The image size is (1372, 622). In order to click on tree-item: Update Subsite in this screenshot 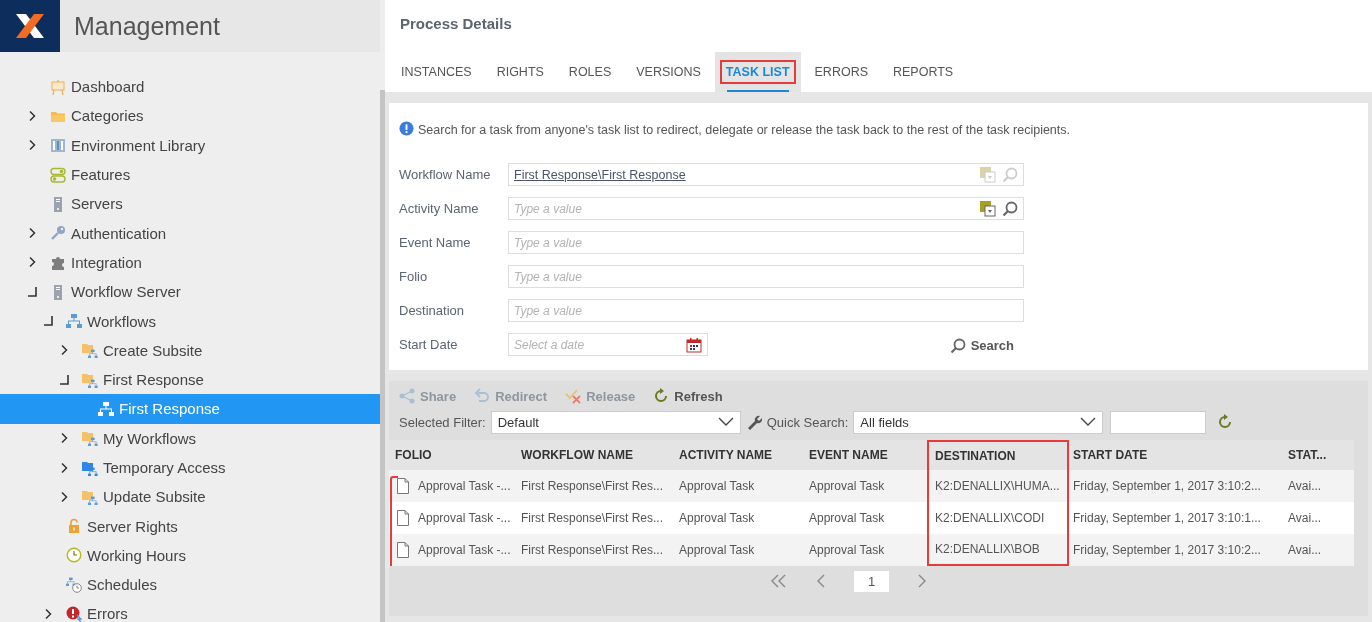, I will do `click(190, 497)`.